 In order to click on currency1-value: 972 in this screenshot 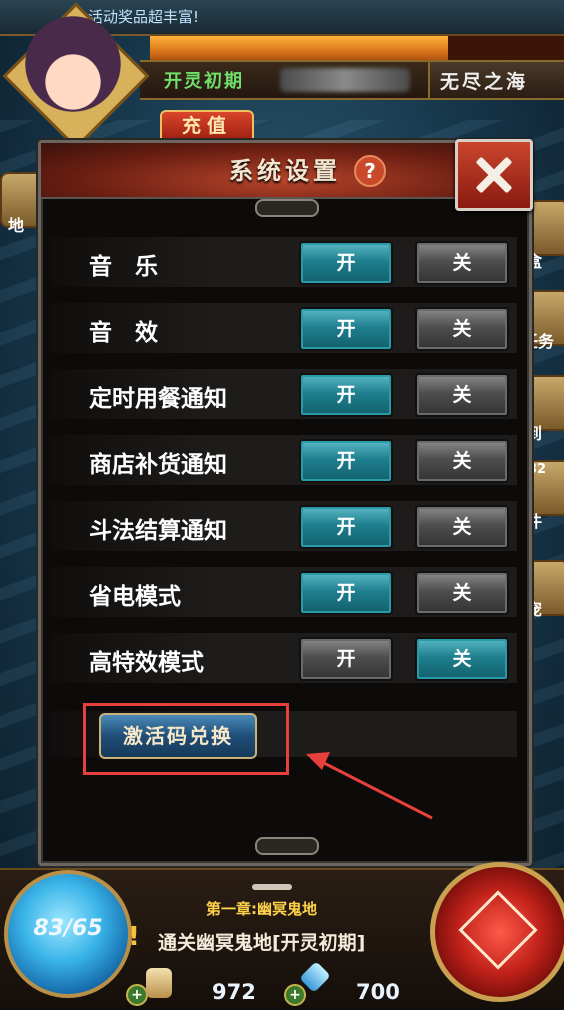, I will do `click(234, 992)`.